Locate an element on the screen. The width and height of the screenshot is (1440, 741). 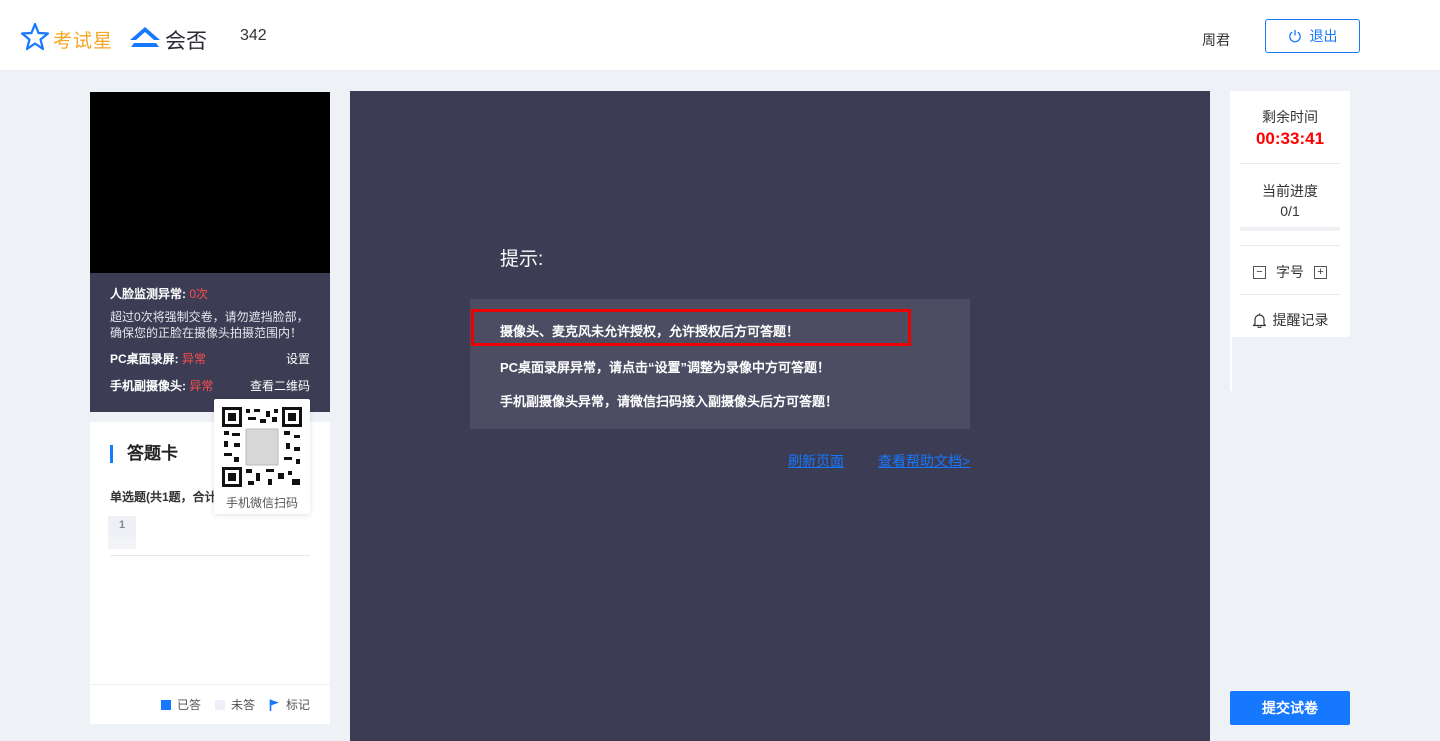
section-label: 单选题(共1题，合计 is located at coordinates (163, 497).